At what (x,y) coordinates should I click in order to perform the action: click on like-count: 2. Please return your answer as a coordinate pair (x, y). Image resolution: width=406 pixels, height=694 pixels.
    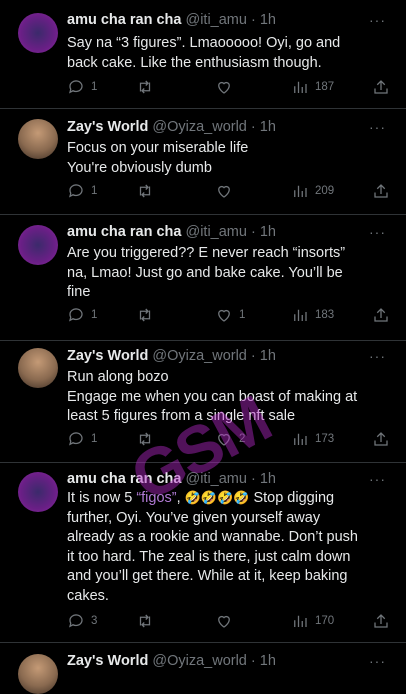
    Looking at the image, I should click on (242, 439).